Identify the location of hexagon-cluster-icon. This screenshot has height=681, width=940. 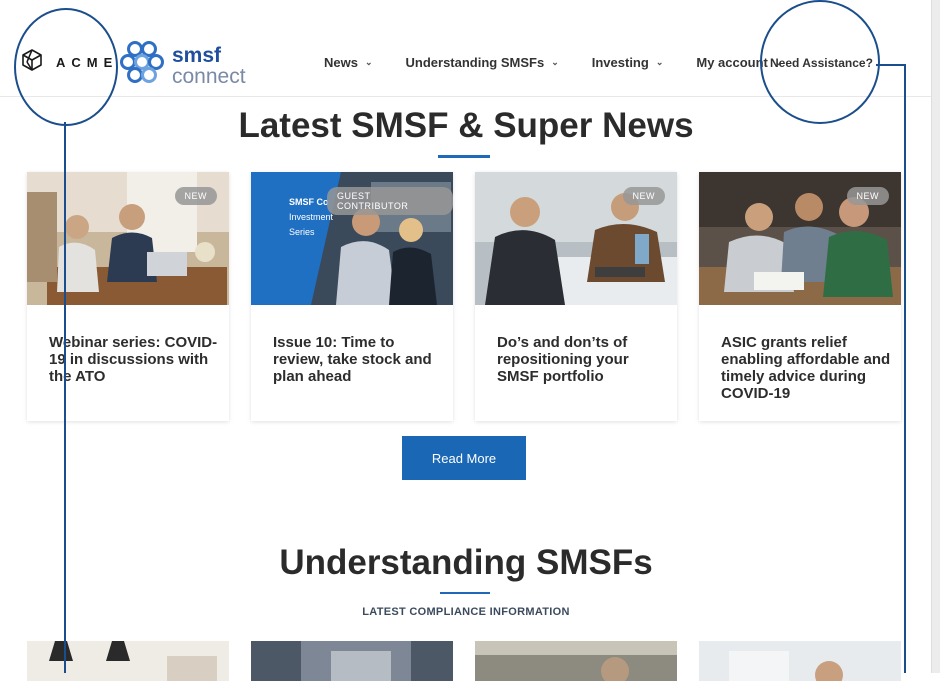
(143, 65).